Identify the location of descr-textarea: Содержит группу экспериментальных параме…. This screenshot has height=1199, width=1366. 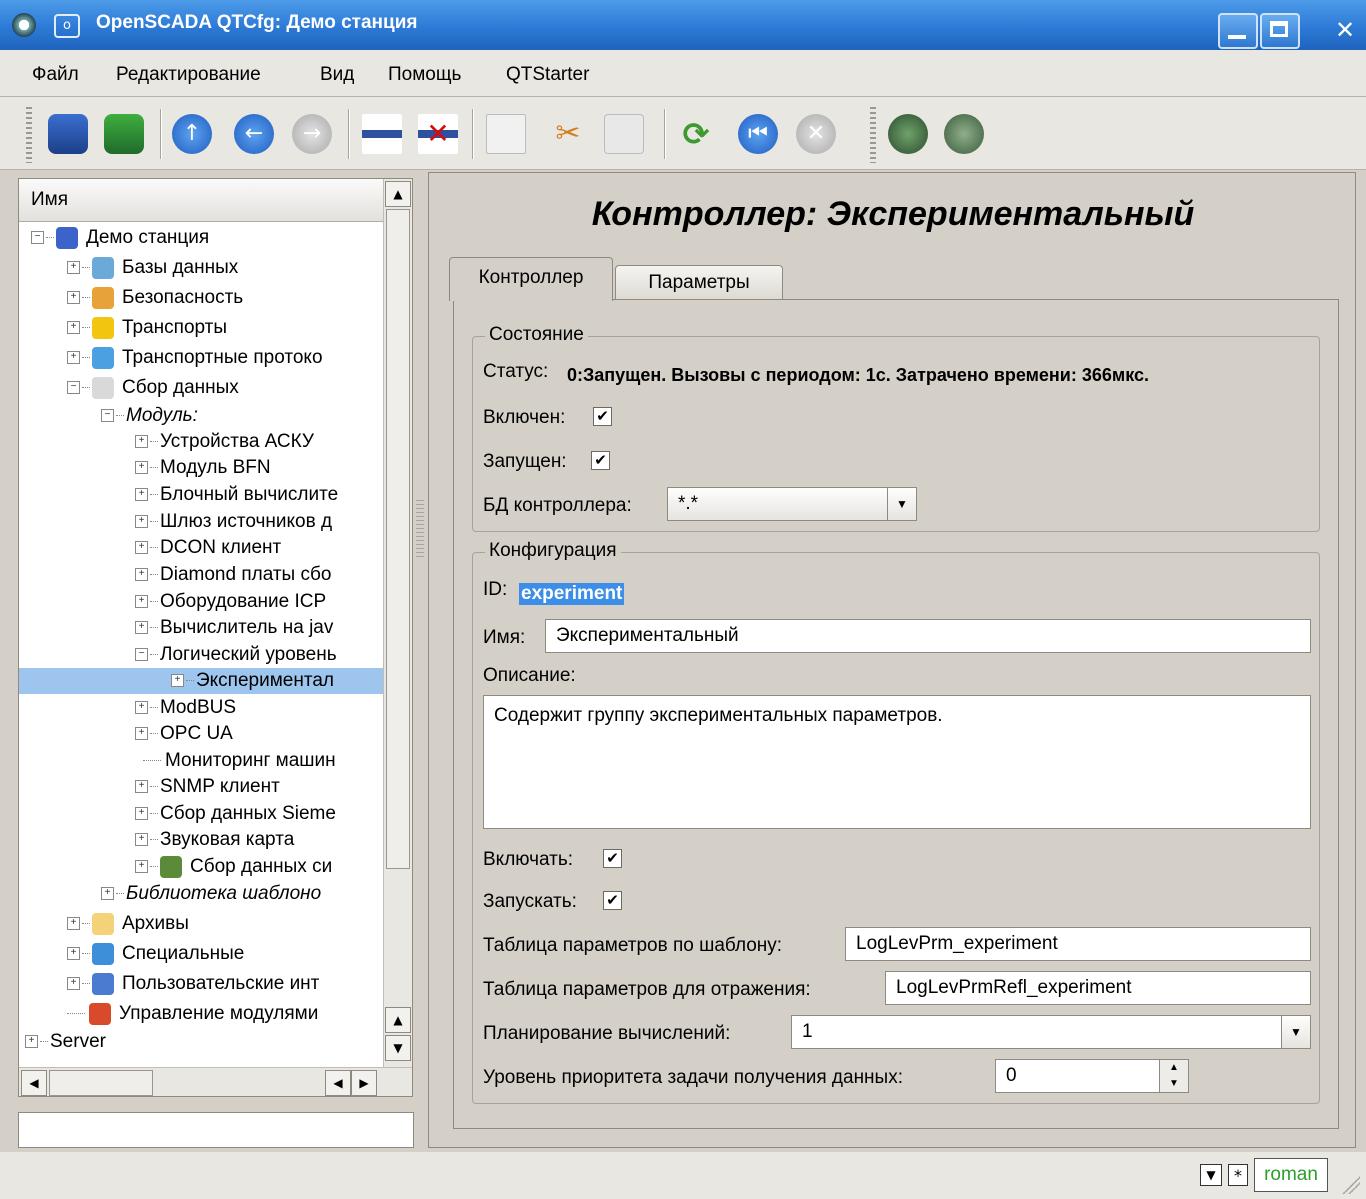
(897, 762).